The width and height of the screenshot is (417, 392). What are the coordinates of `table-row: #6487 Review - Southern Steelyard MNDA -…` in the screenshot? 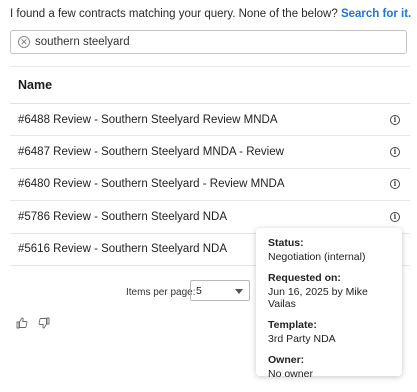 It's located at (210, 152).